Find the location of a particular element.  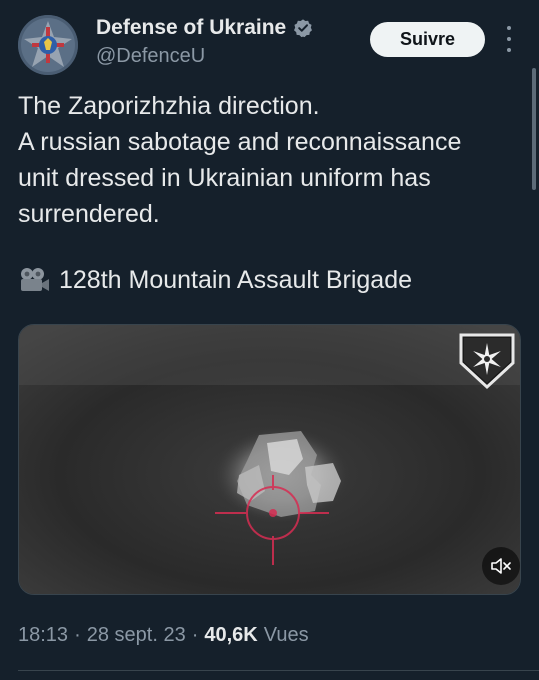

brigade-name: 128th Mountain Assault Brigade is located at coordinates (236, 280).